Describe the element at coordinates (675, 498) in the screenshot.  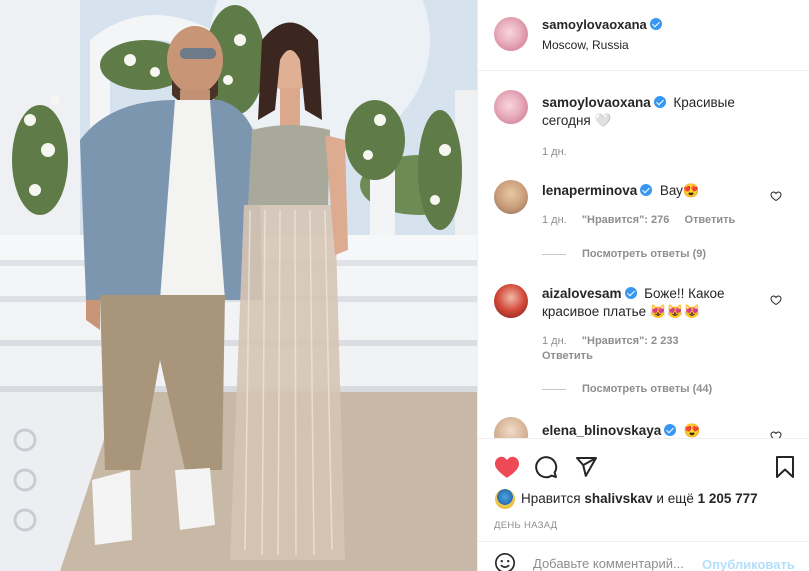
I see `likes-suffix: и ещё` at that location.